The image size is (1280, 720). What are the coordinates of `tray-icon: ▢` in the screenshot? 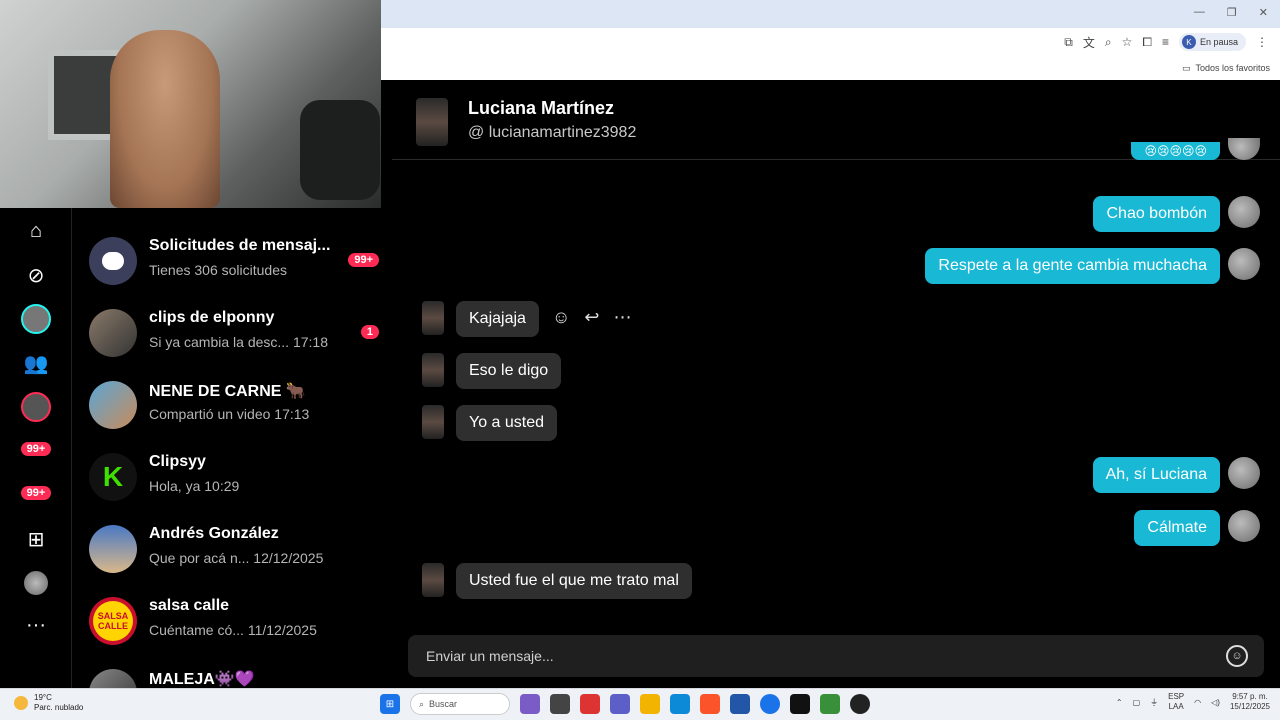 It's located at (1137, 702).